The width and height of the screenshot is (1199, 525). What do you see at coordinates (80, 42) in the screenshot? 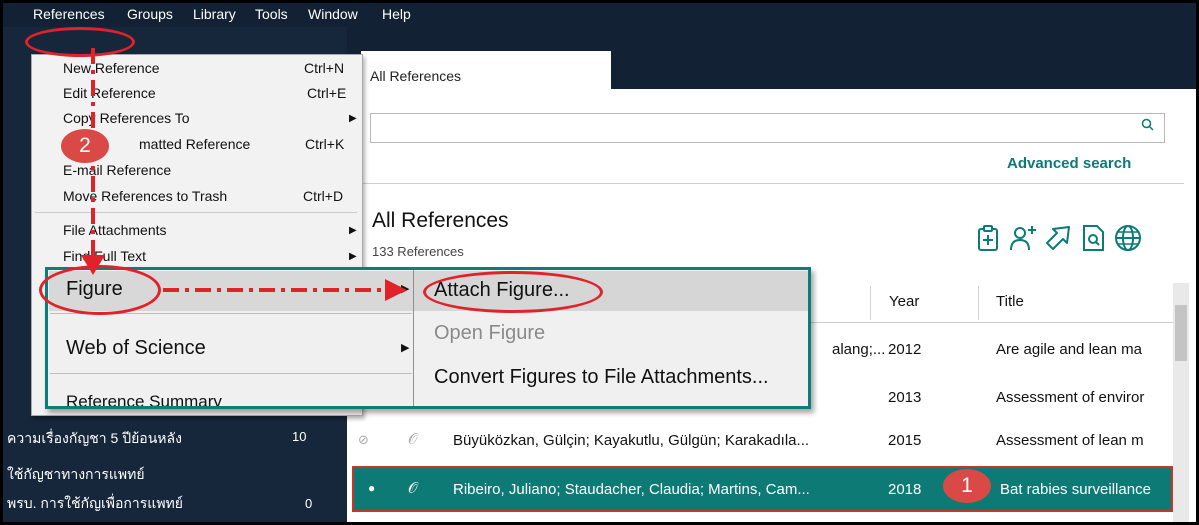
I see `callout-references-menu` at bounding box center [80, 42].